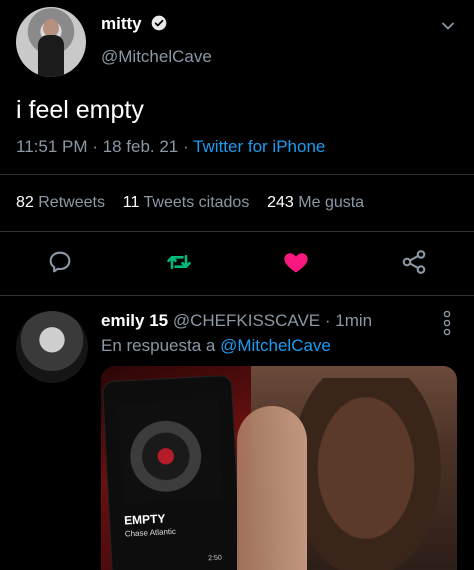 The height and width of the screenshot is (570, 474). Describe the element at coordinates (280, 202) in the screenshot. I see `likes-count: 243` at that location.